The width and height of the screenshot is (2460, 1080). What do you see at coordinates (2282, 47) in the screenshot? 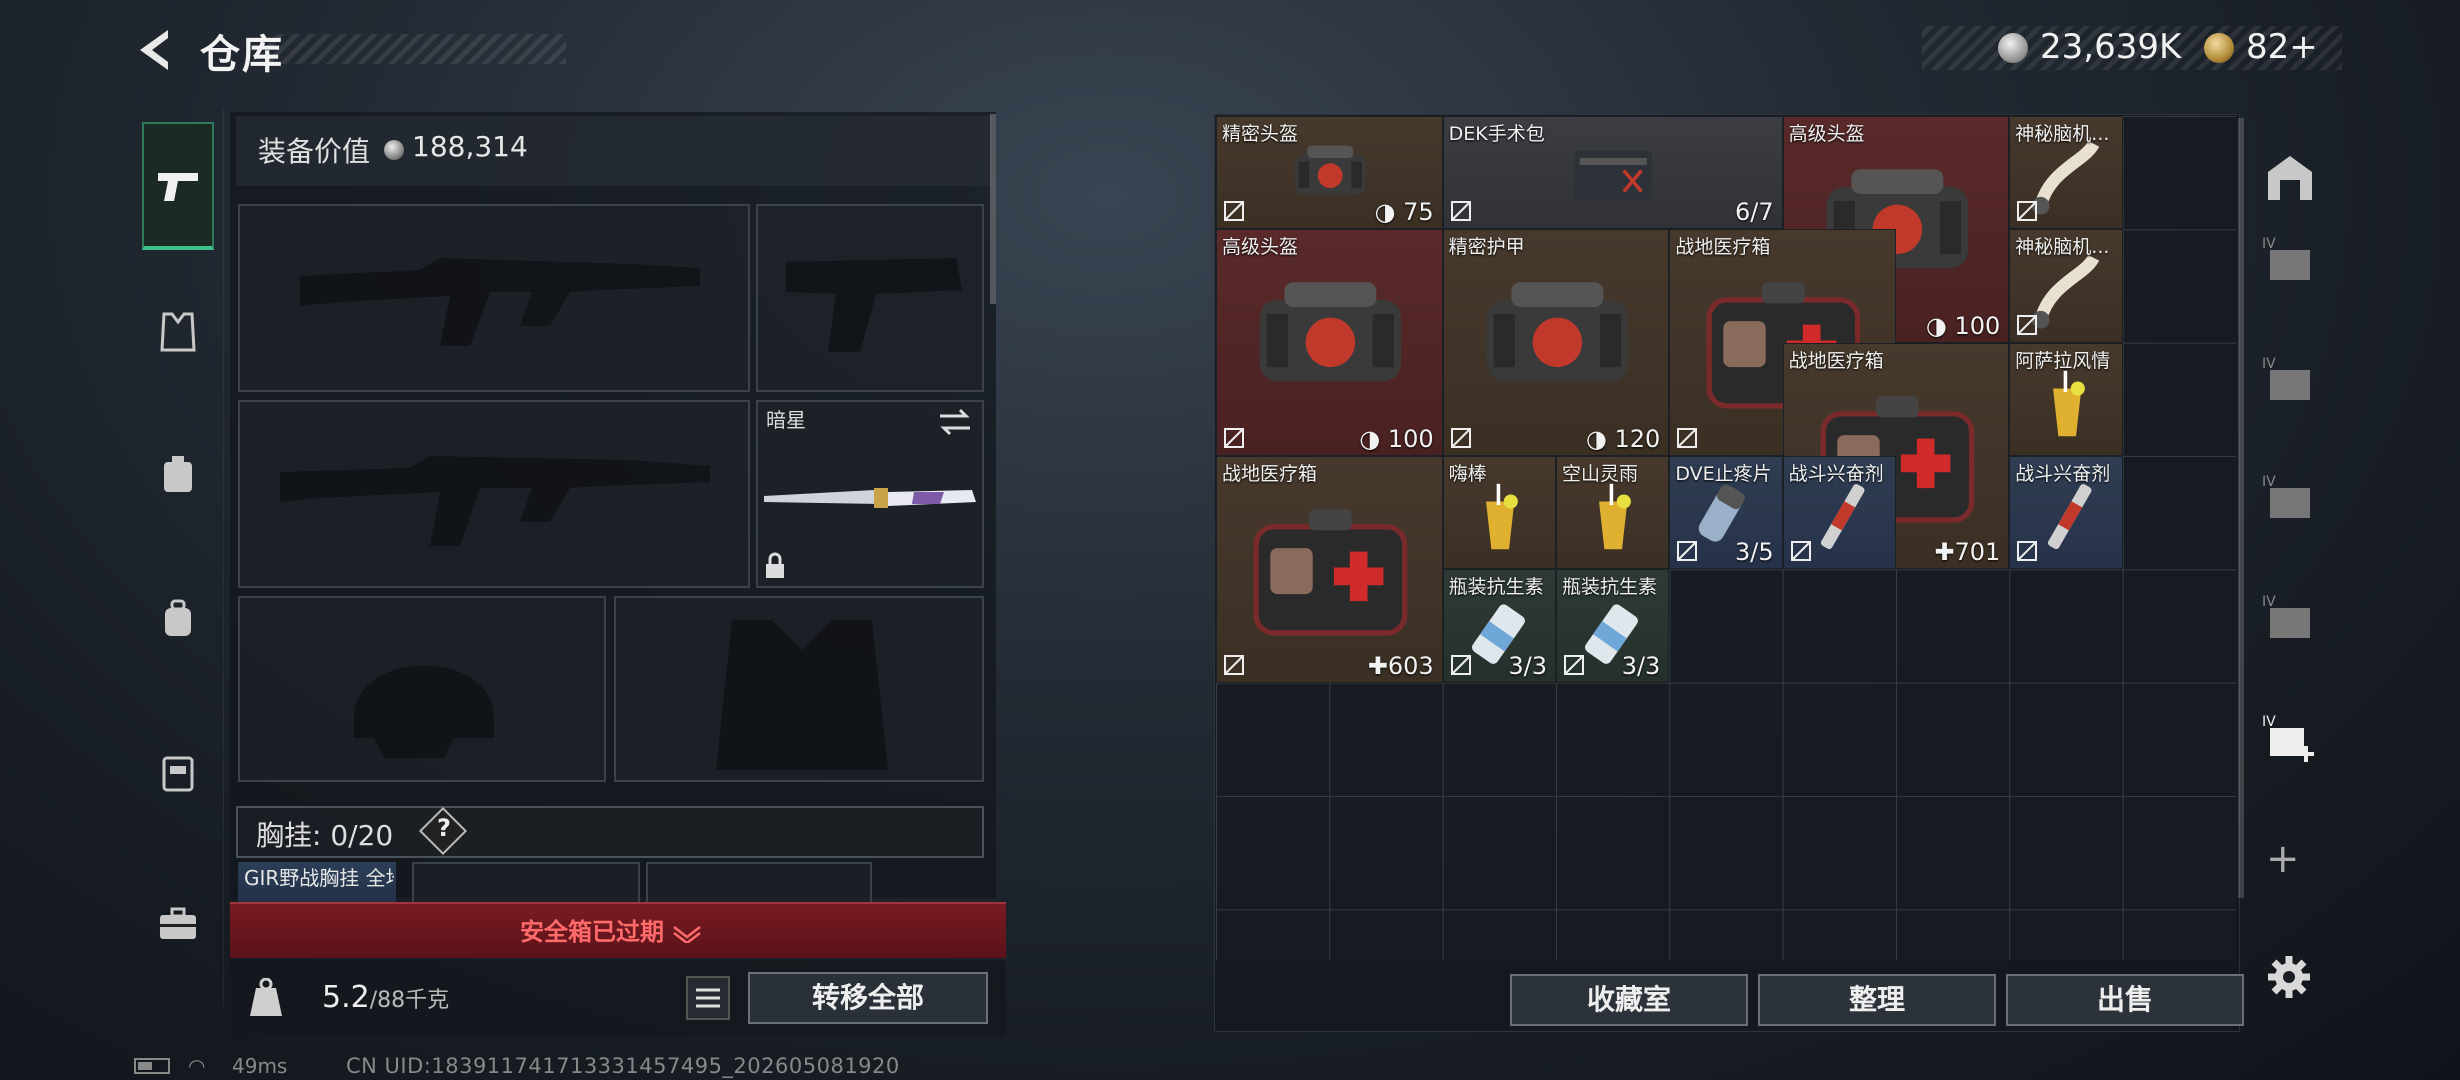
I see `gold-amount: 82+` at bounding box center [2282, 47].